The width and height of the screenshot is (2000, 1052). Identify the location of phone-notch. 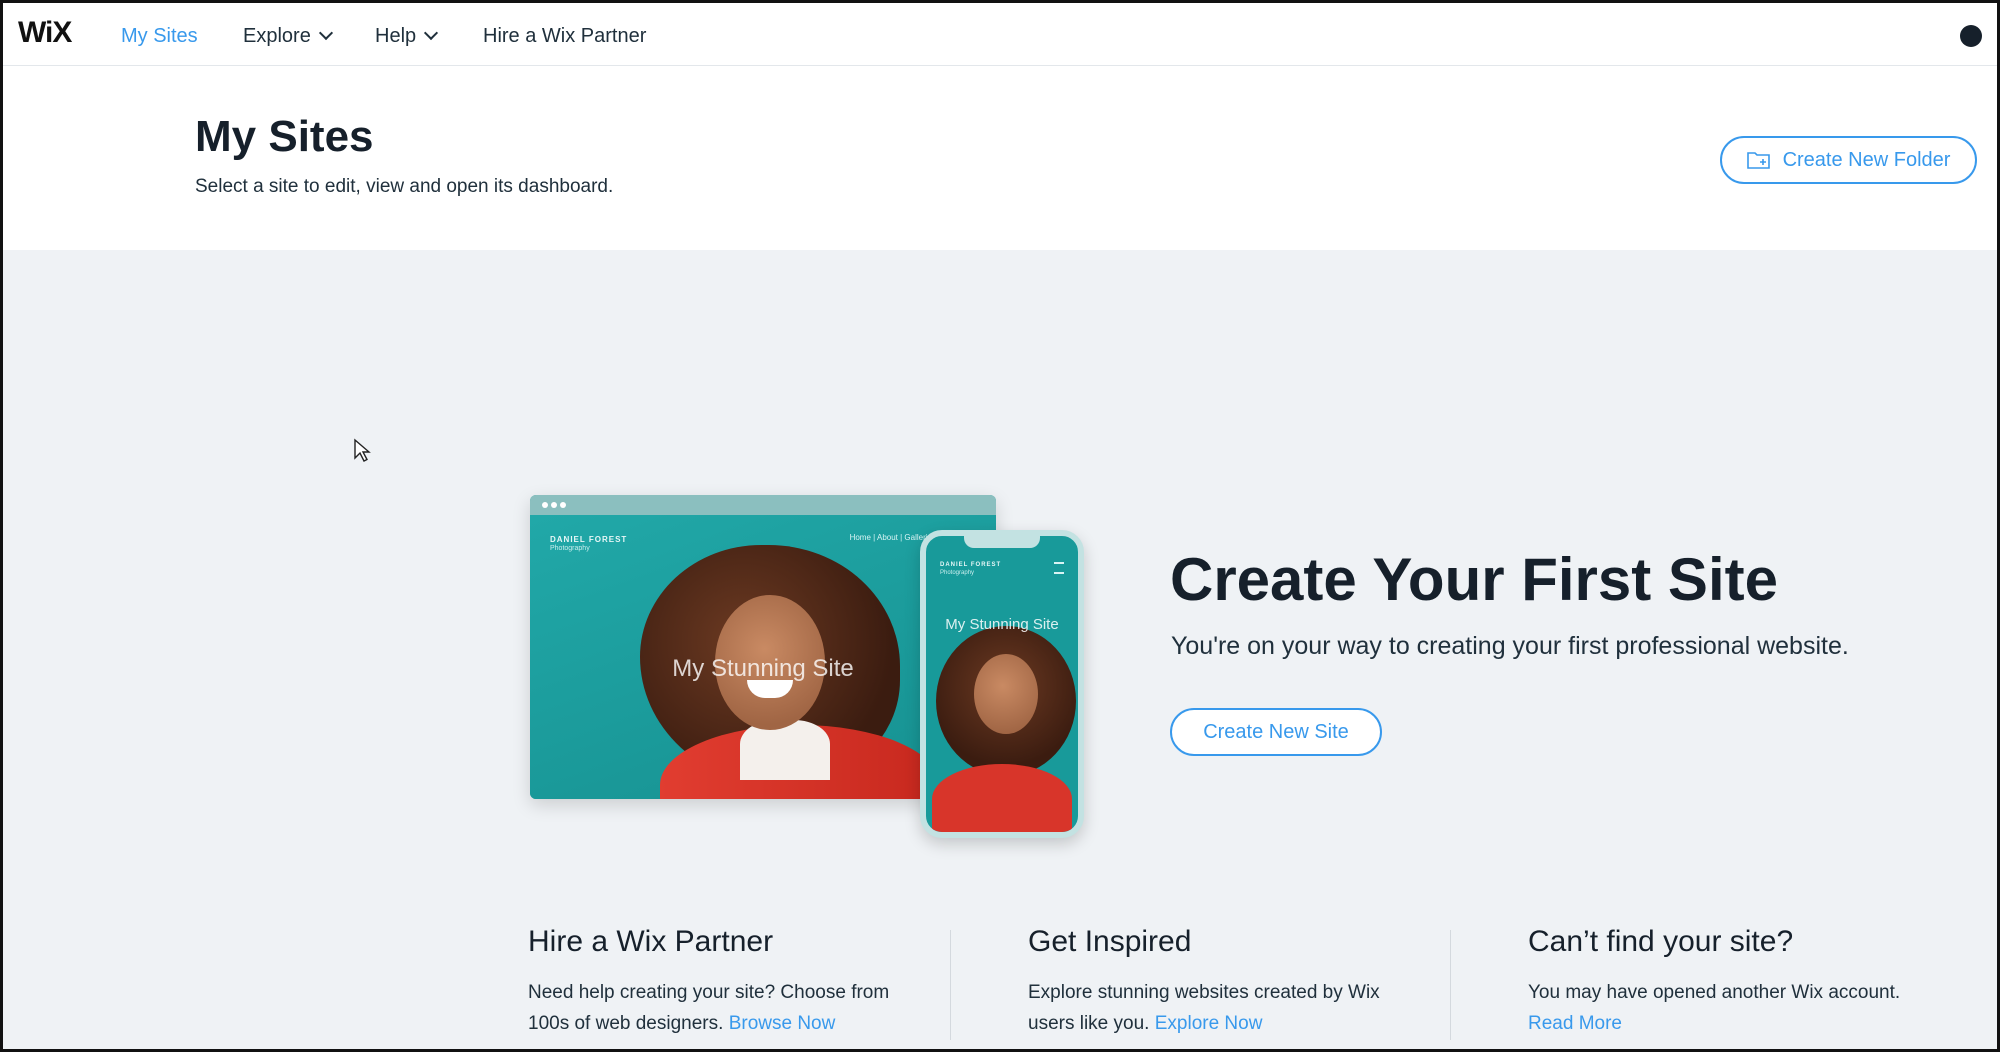
(1002, 542).